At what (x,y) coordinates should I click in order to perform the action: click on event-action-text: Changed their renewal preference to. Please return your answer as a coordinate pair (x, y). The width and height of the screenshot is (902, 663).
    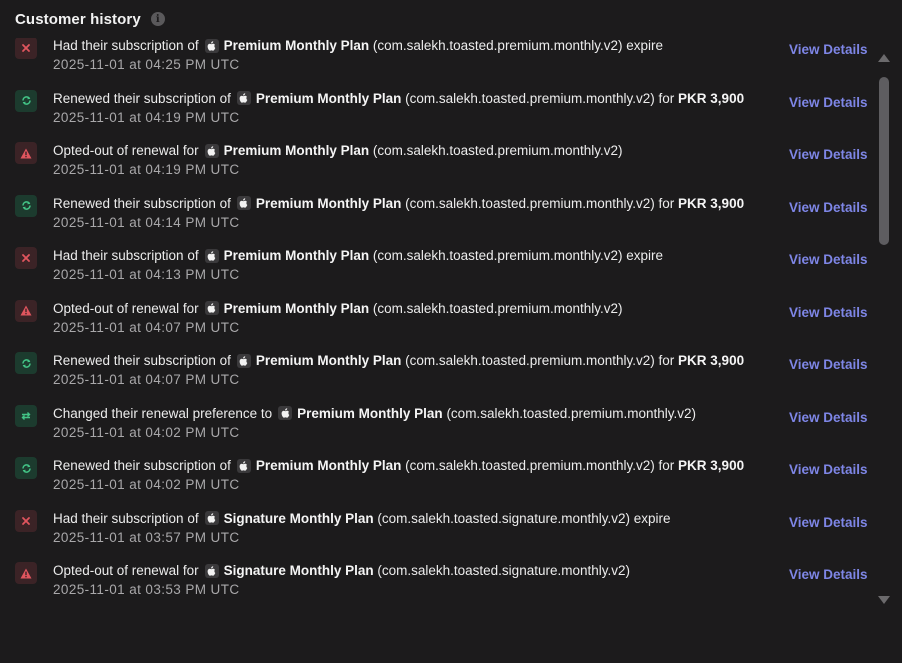
    Looking at the image, I should click on (163, 413).